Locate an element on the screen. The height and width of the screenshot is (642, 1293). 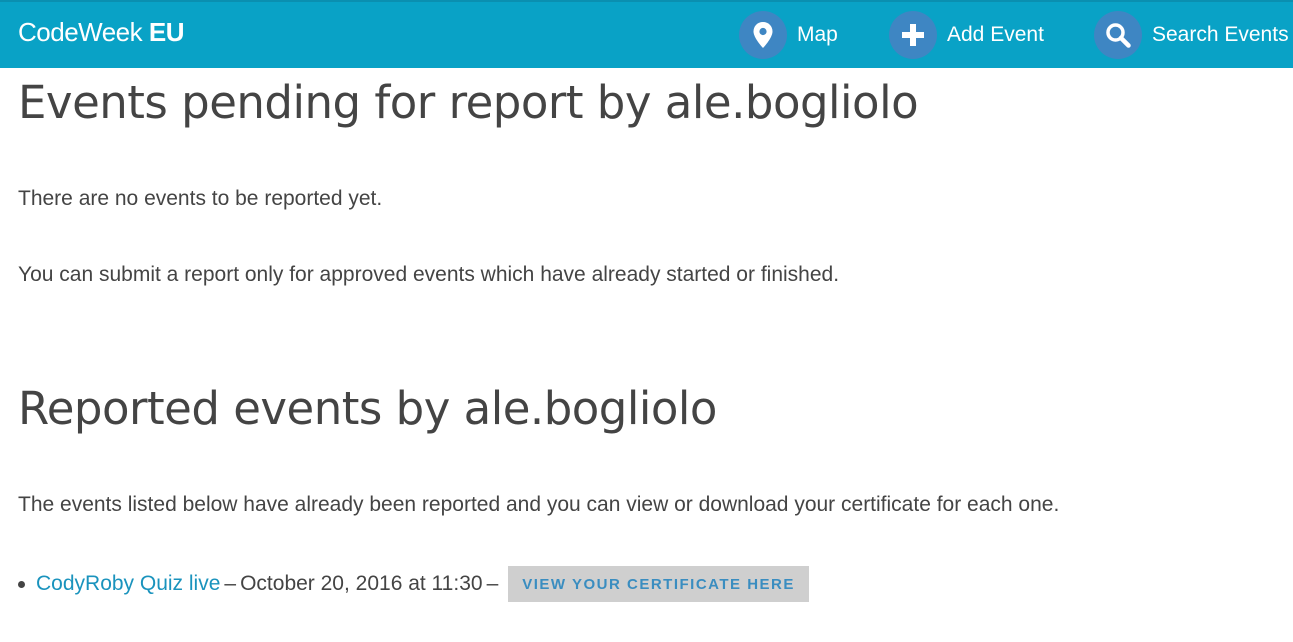
brand-suffix: EU is located at coordinates (166, 32).